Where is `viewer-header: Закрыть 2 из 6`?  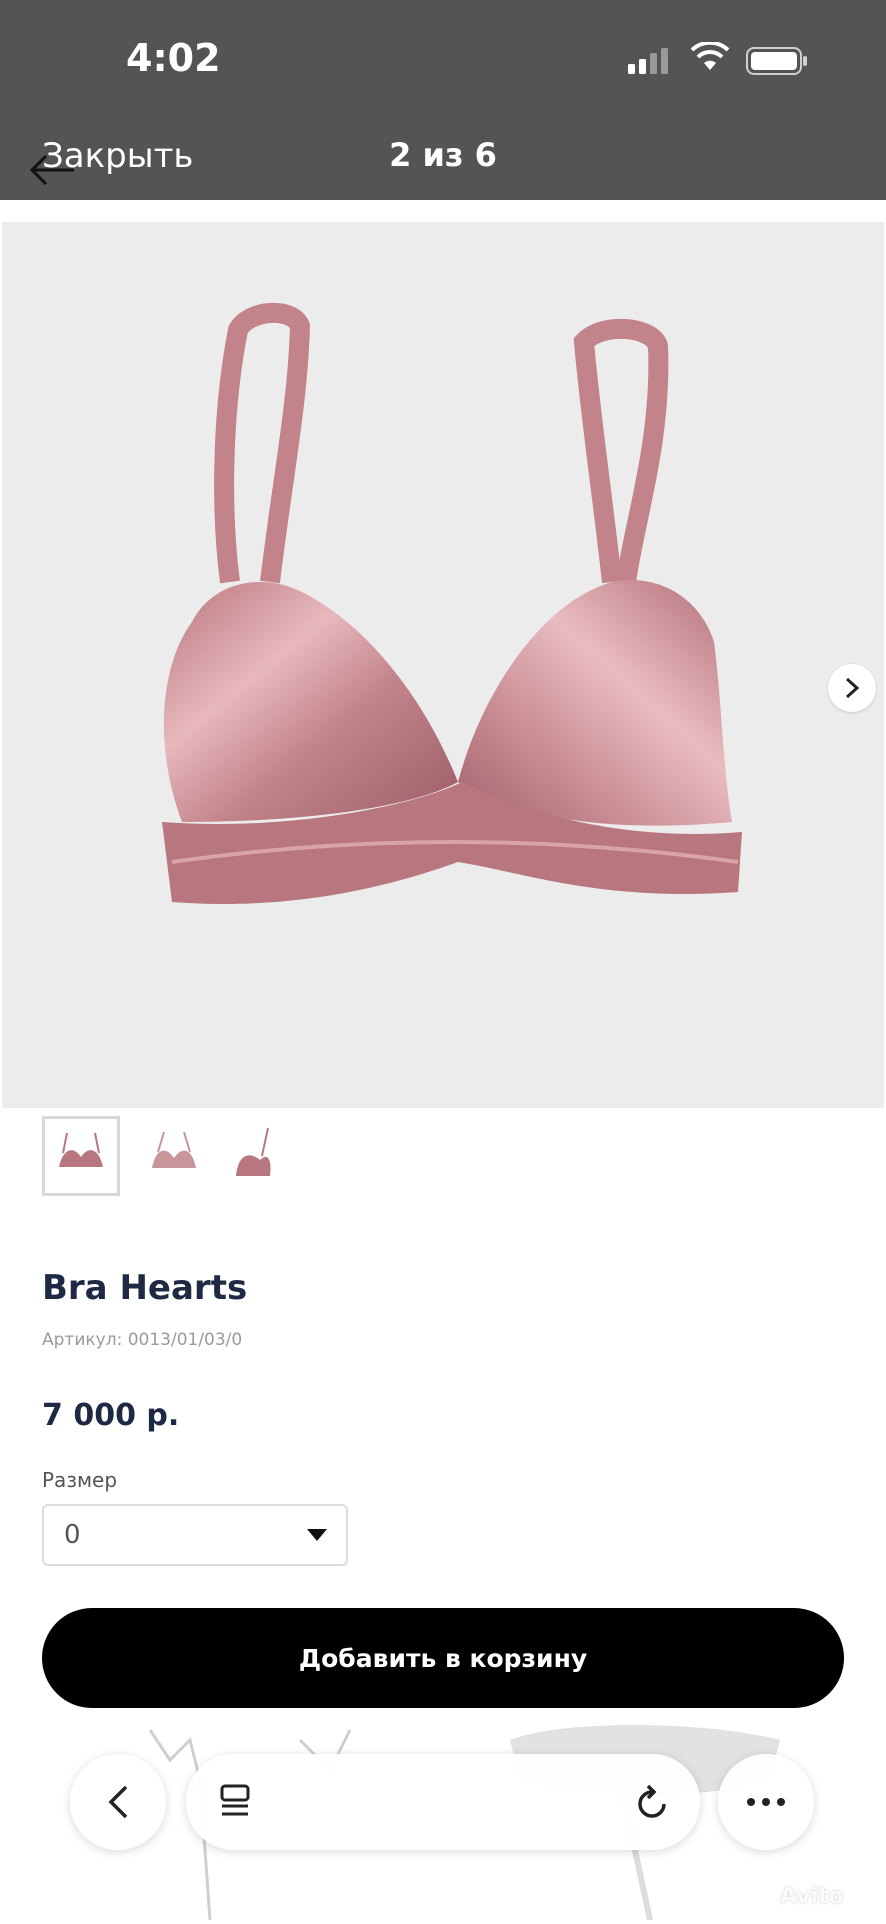 viewer-header: Закрыть 2 из 6 is located at coordinates (443, 155).